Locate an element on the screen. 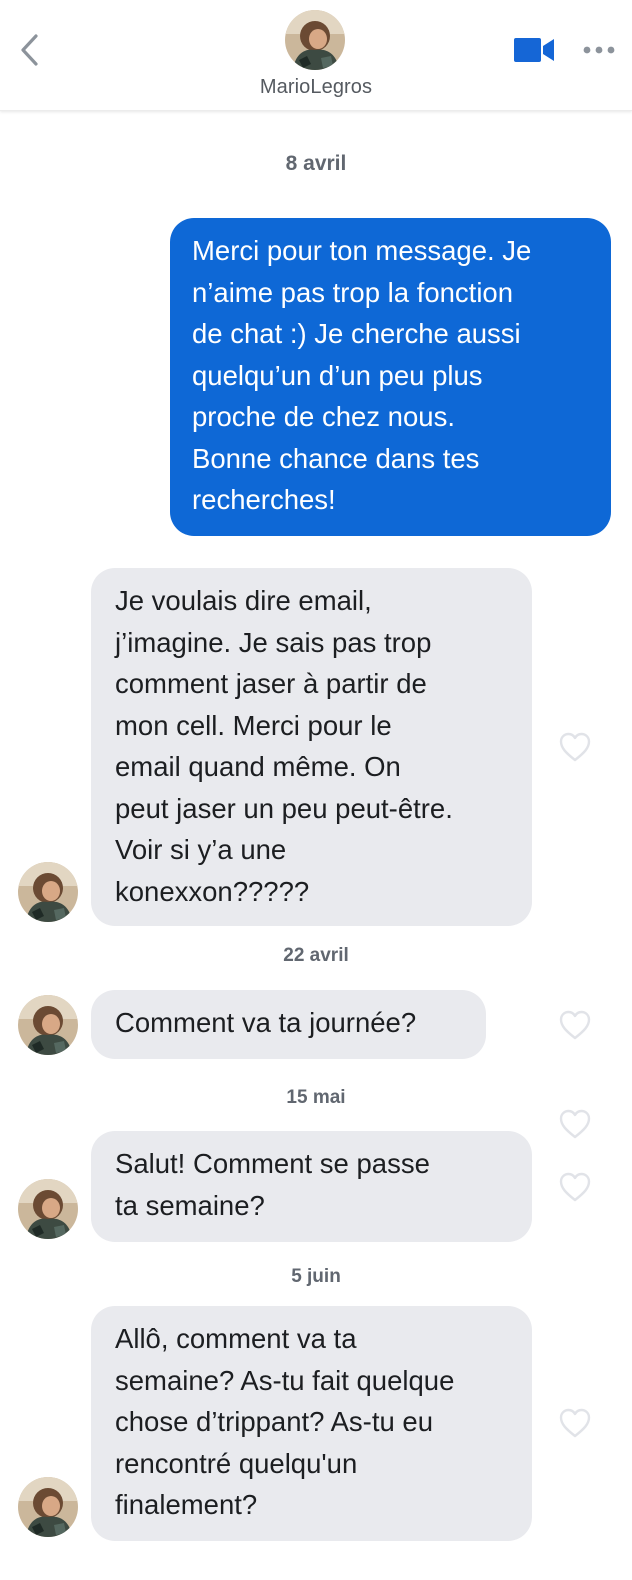 The image size is (632, 1580). message-line: proche de chez nous. is located at coordinates (323, 416).